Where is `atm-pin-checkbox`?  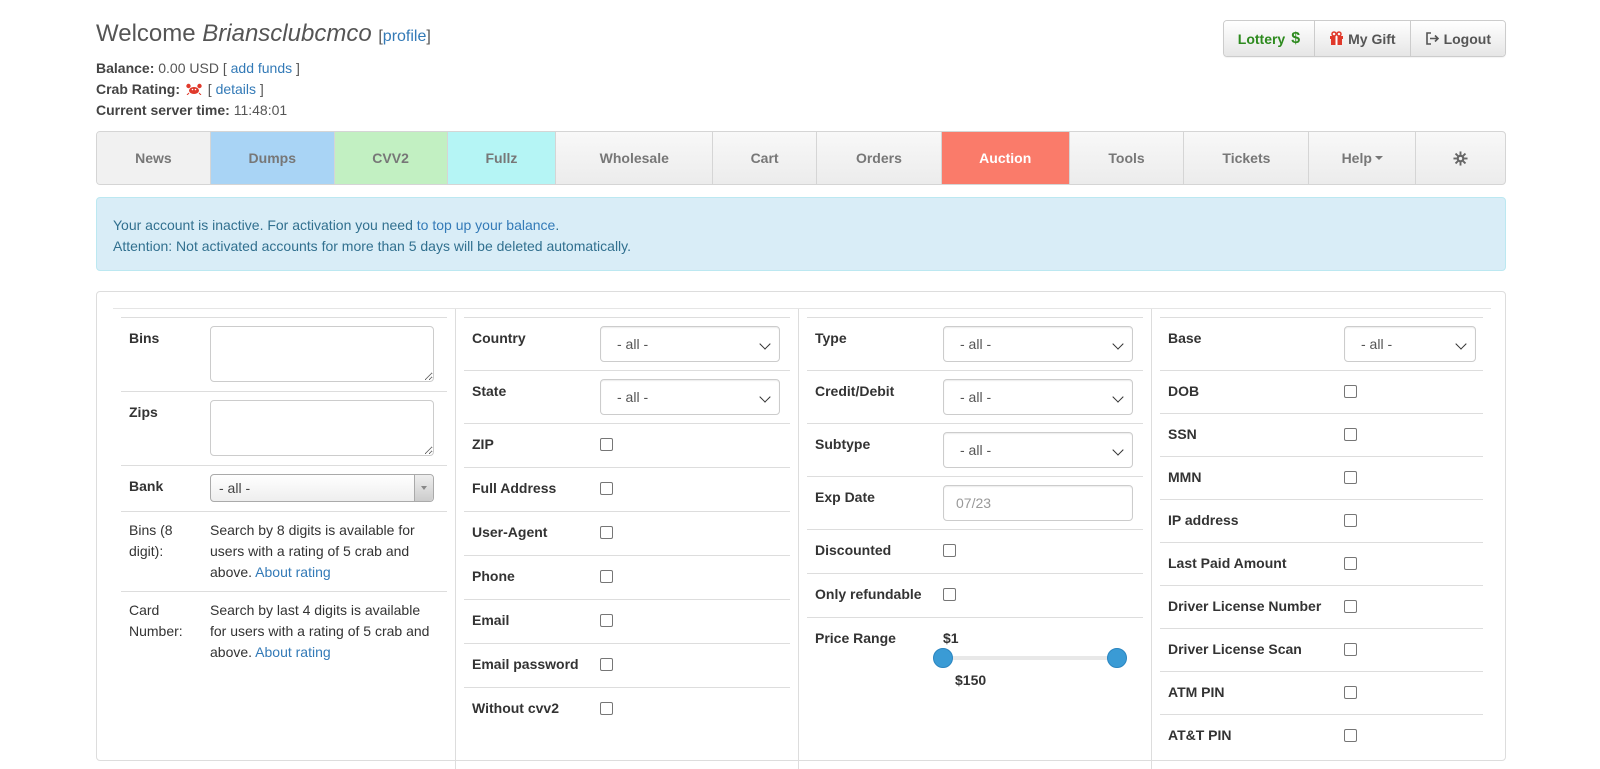 atm-pin-checkbox is located at coordinates (1350, 692).